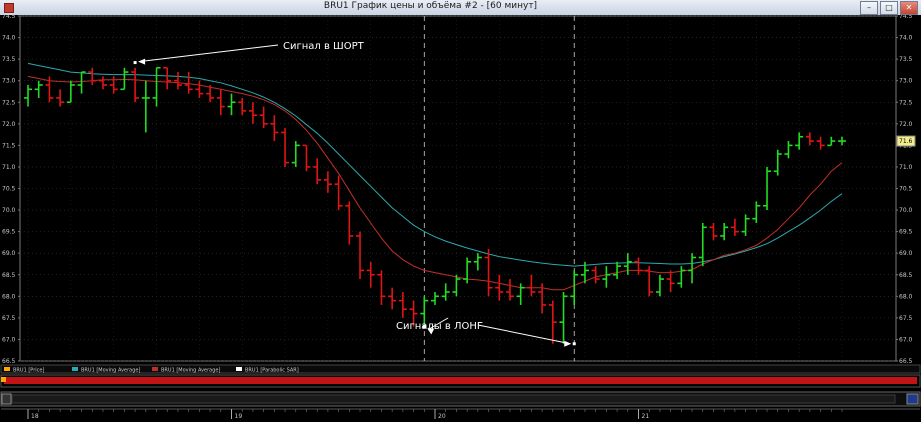 The height and width of the screenshot is (422, 921). What do you see at coordinates (239, 416) in the screenshot?
I see `x-tick-label: 19` at bounding box center [239, 416].